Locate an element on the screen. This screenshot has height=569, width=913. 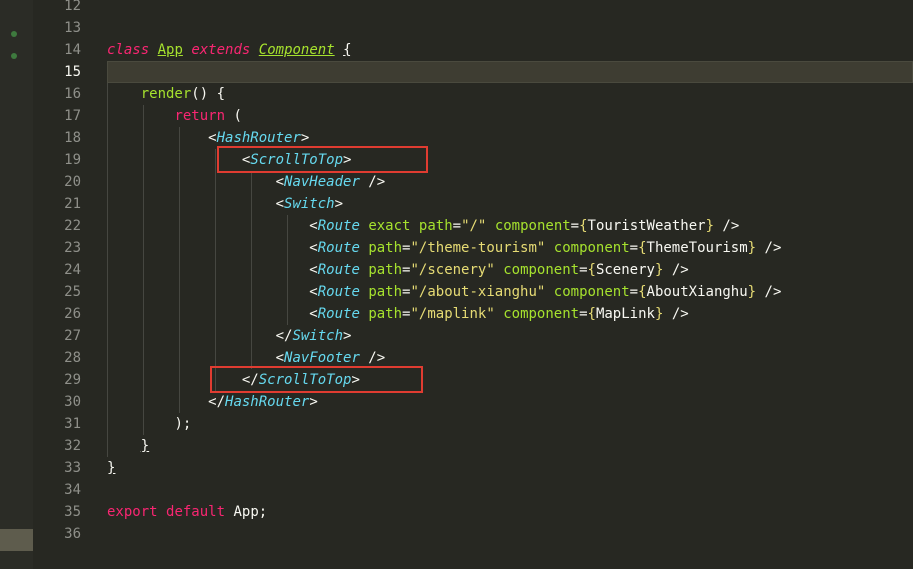
scrollbar-thumb is located at coordinates (16, 540).